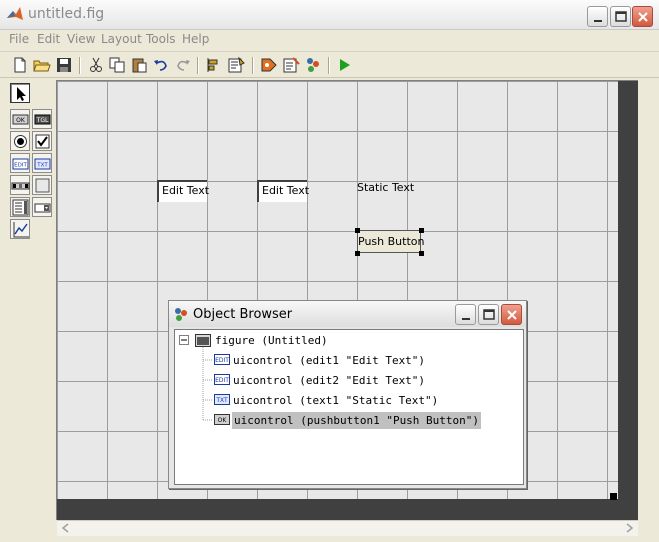 The width and height of the screenshot is (659, 542). I want to click on menu-view: View, so click(81, 39).